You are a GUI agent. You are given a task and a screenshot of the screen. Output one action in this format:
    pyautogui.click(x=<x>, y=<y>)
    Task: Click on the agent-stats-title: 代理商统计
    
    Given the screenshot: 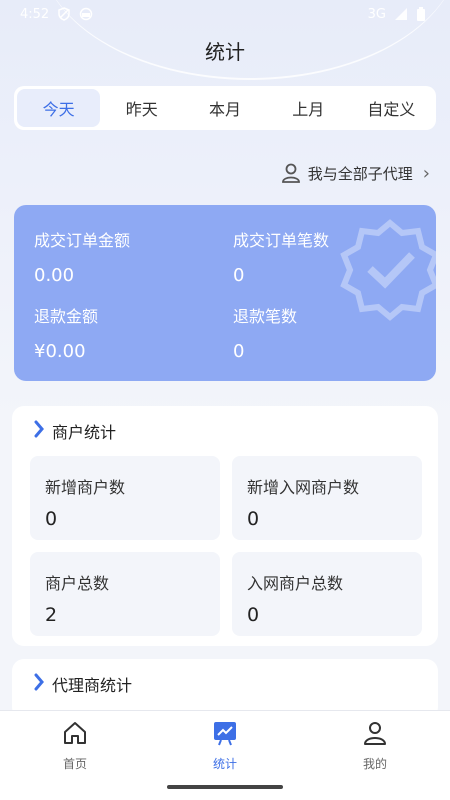 What is the action you would take?
    pyautogui.click(x=92, y=685)
    